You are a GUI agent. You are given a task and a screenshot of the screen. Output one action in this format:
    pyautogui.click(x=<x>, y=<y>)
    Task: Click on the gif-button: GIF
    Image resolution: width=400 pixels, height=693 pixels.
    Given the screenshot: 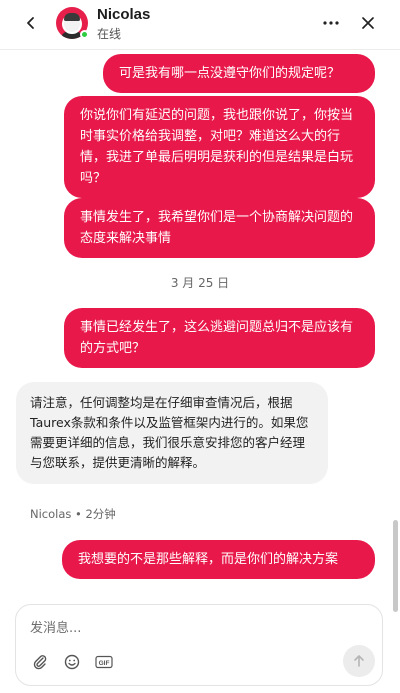 What is the action you would take?
    pyautogui.click(x=104, y=662)
    